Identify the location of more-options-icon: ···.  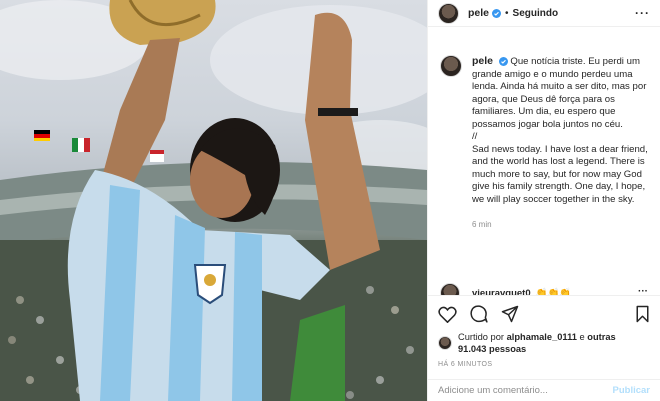
(642, 13).